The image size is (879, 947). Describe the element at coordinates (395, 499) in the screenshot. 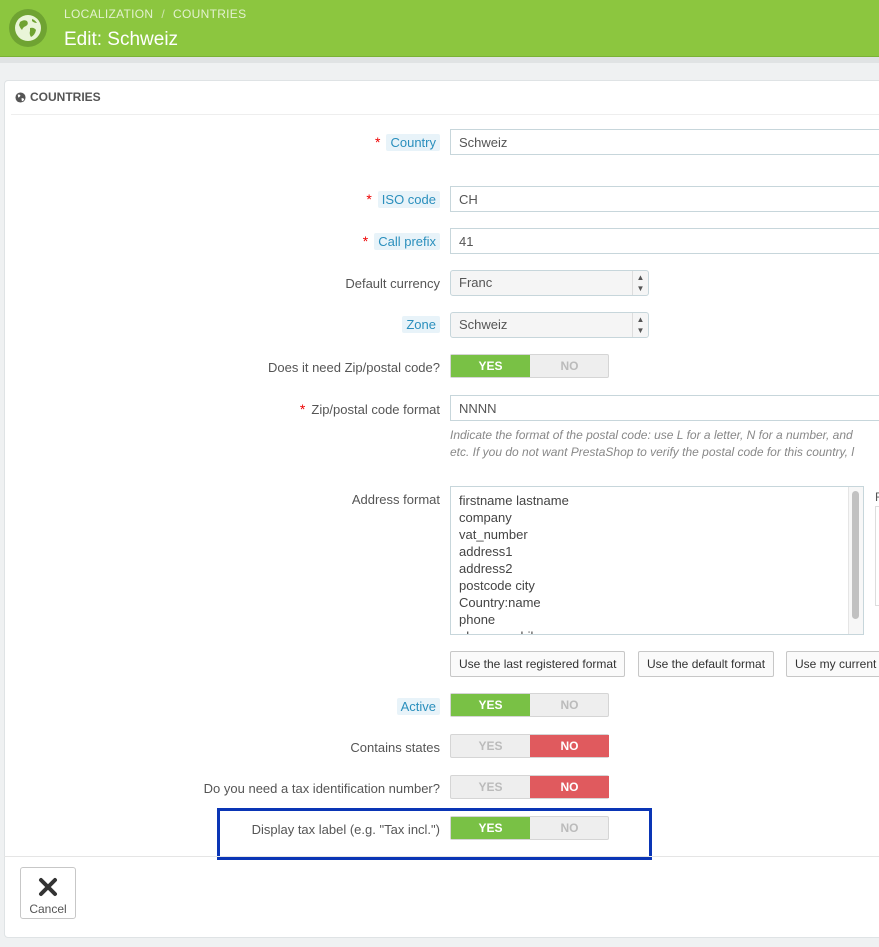

I see `address-format-label: Address format` at that location.